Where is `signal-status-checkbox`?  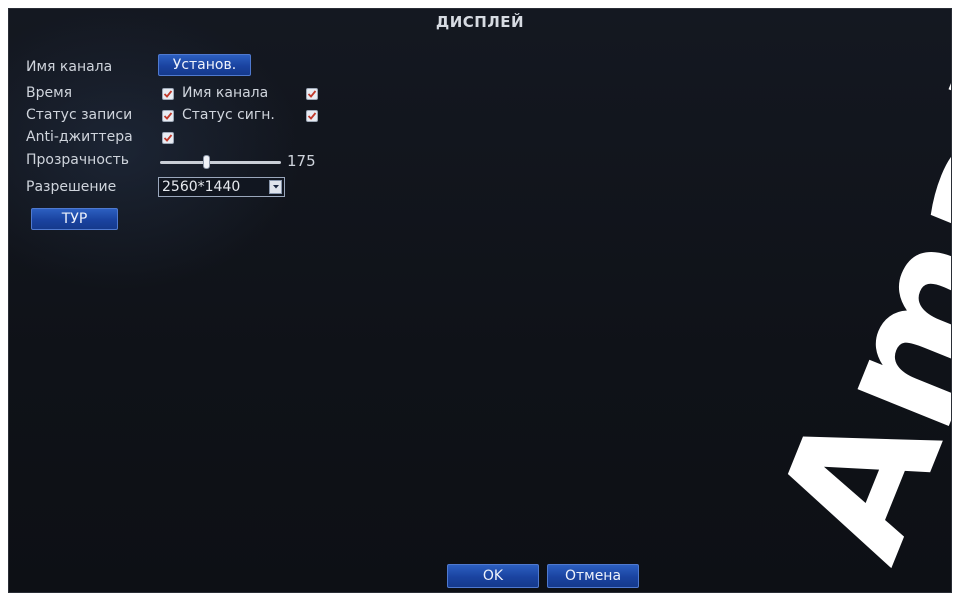 signal-status-checkbox is located at coordinates (312, 116).